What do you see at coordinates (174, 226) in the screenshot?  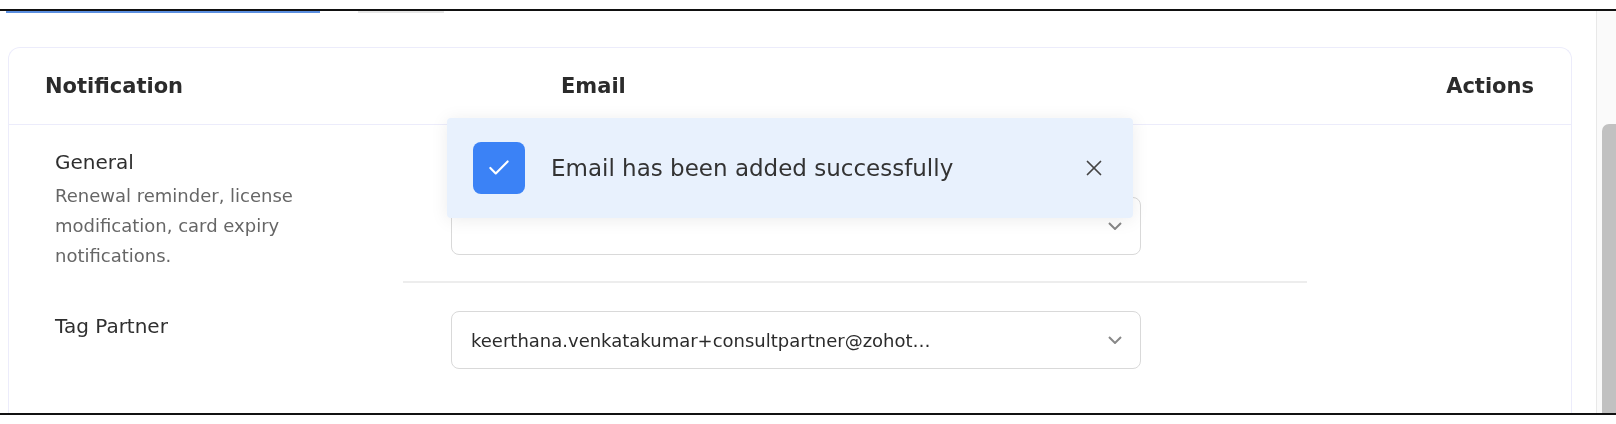 I see `notification-description: Renewal reminder, license modification, card expiry notifications.` at bounding box center [174, 226].